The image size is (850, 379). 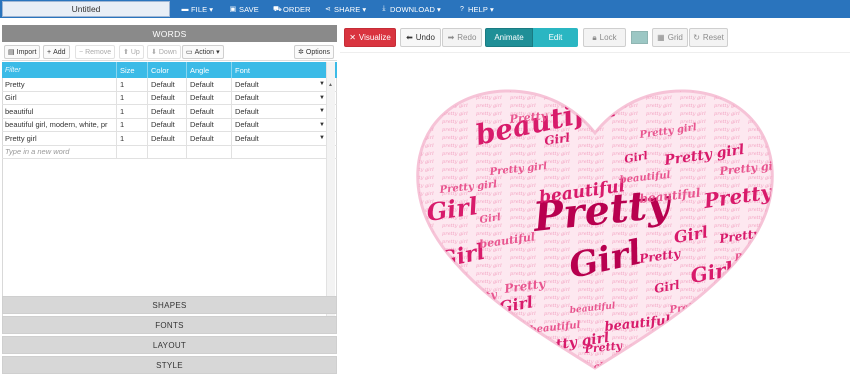 What do you see at coordinates (384, 8) in the screenshot?
I see `download-icon: ⤓` at bounding box center [384, 8].